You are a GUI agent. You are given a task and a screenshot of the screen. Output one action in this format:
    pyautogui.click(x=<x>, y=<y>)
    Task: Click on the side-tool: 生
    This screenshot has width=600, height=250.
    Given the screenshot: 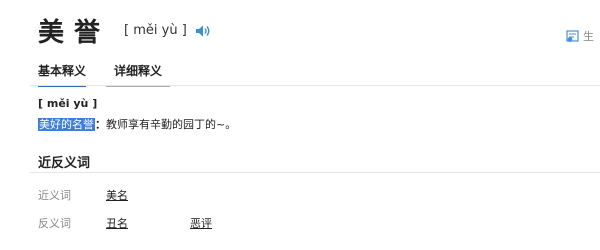 What is the action you would take?
    pyautogui.click(x=580, y=36)
    